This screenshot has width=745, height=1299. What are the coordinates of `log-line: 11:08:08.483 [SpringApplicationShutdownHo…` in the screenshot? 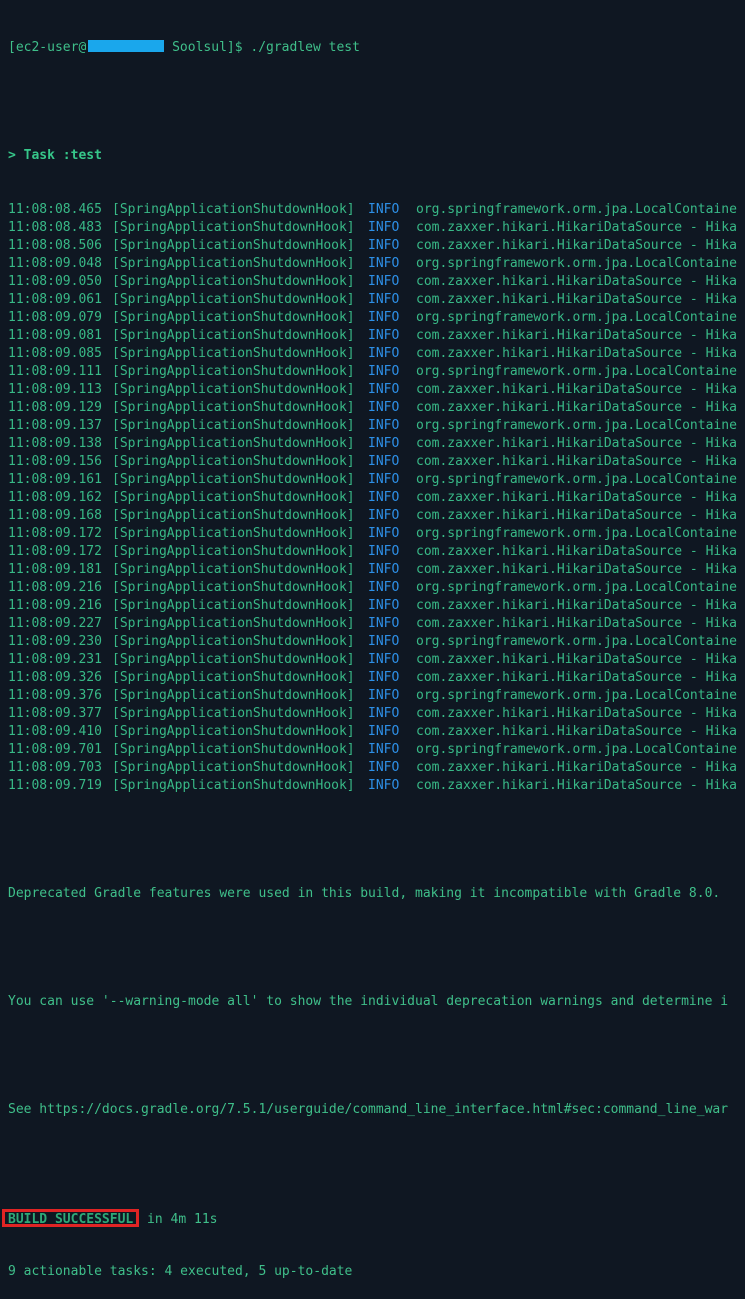 It's located at (376, 228).